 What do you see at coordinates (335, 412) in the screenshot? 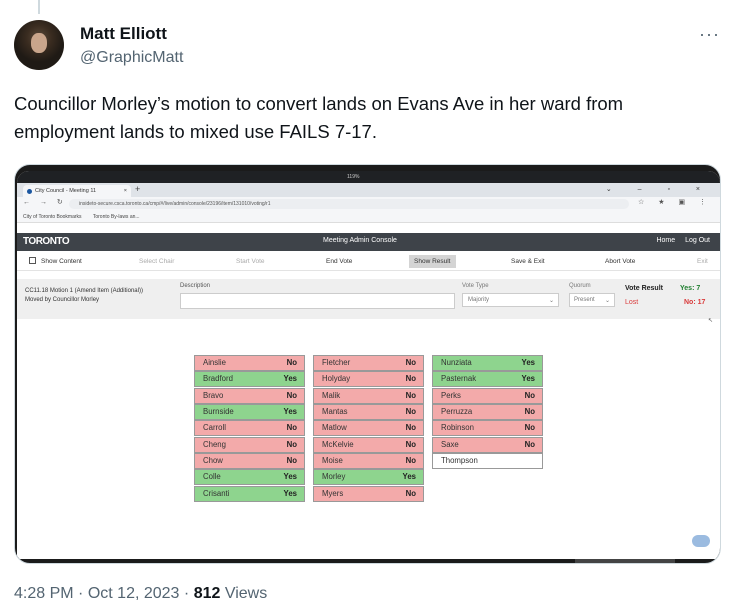
I see `councillor-name: Mantas` at bounding box center [335, 412].